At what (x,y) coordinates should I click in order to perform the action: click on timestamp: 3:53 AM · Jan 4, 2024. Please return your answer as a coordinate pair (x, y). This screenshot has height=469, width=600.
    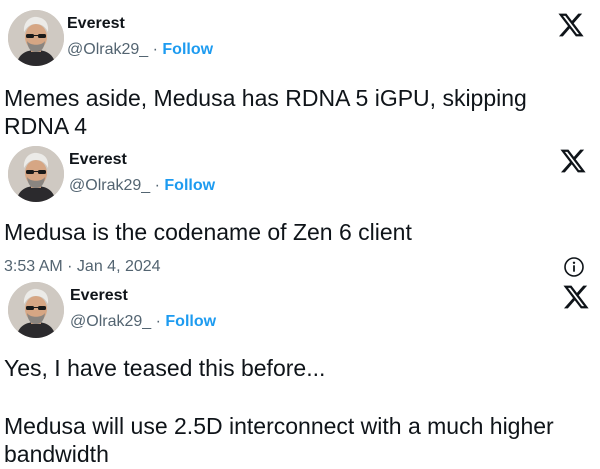
    Looking at the image, I should click on (82, 267).